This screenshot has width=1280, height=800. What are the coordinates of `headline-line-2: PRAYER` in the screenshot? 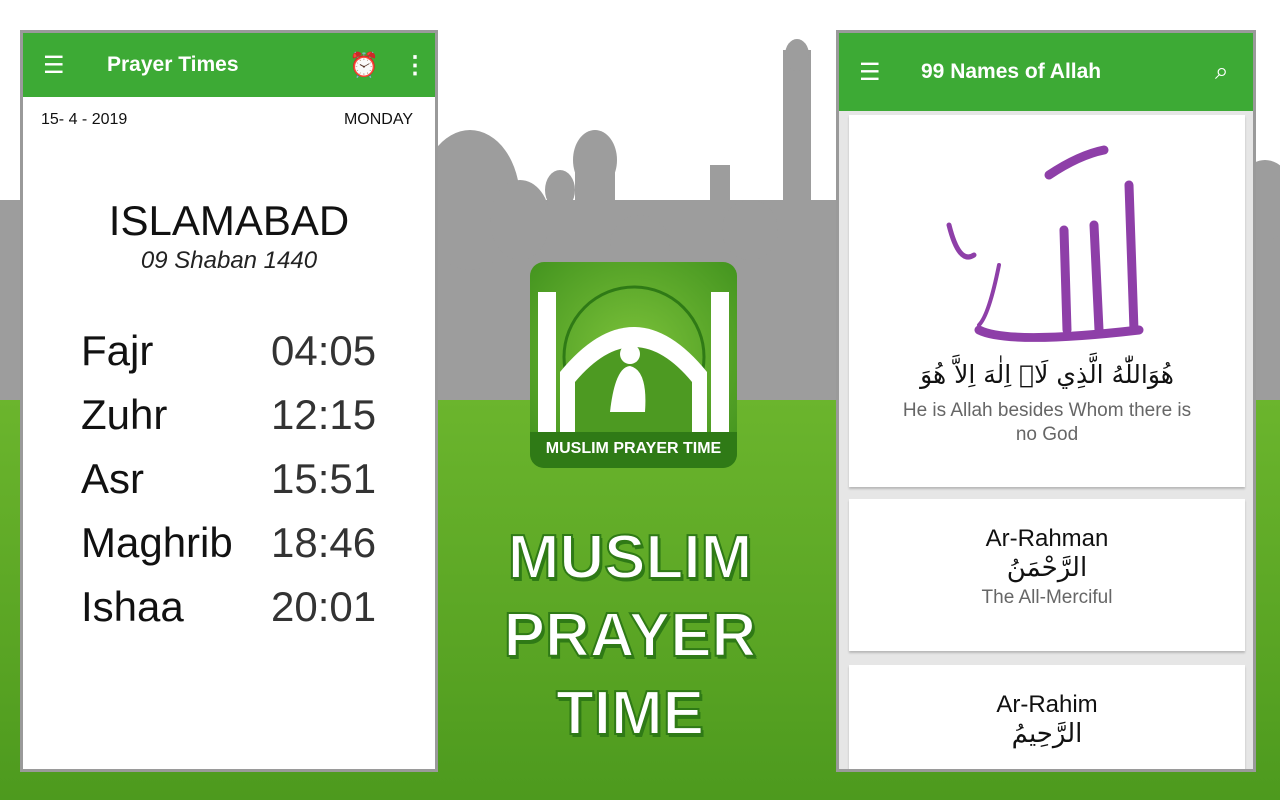 It's located at (630, 635).